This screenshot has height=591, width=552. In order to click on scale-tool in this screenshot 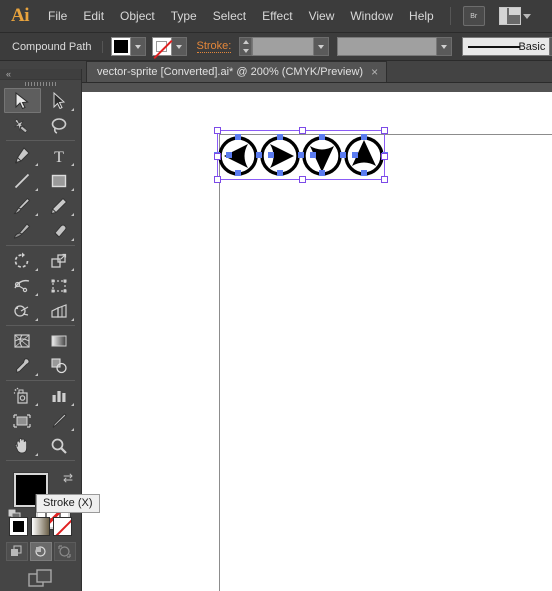, I will do `click(59, 260)`.